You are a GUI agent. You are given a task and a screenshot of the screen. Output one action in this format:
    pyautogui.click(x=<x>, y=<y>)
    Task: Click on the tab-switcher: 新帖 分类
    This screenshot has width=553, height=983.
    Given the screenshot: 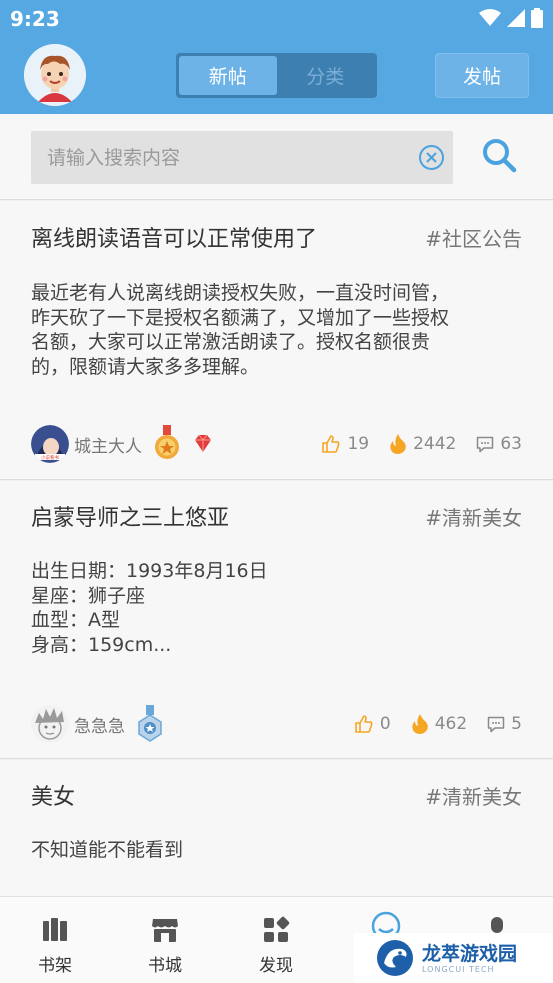 What is the action you would take?
    pyautogui.click(x=276, y=75)
    